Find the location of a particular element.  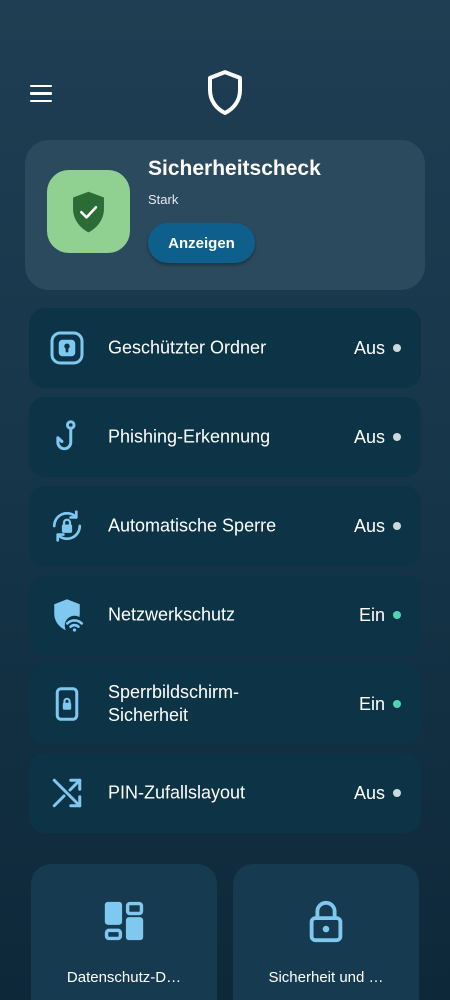

feature-label: Phishing-Erkennung is located at coordinates (189, 436).